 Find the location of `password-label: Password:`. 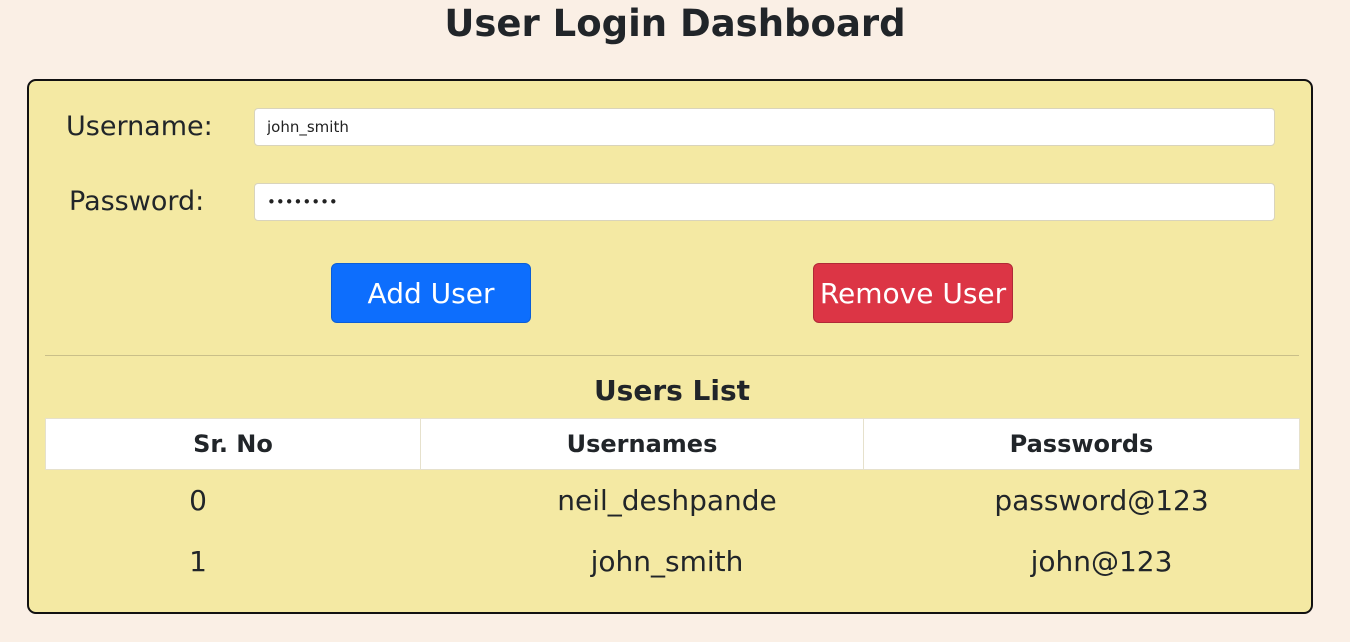

password-label: Password: is located at coordinates (137, 201).